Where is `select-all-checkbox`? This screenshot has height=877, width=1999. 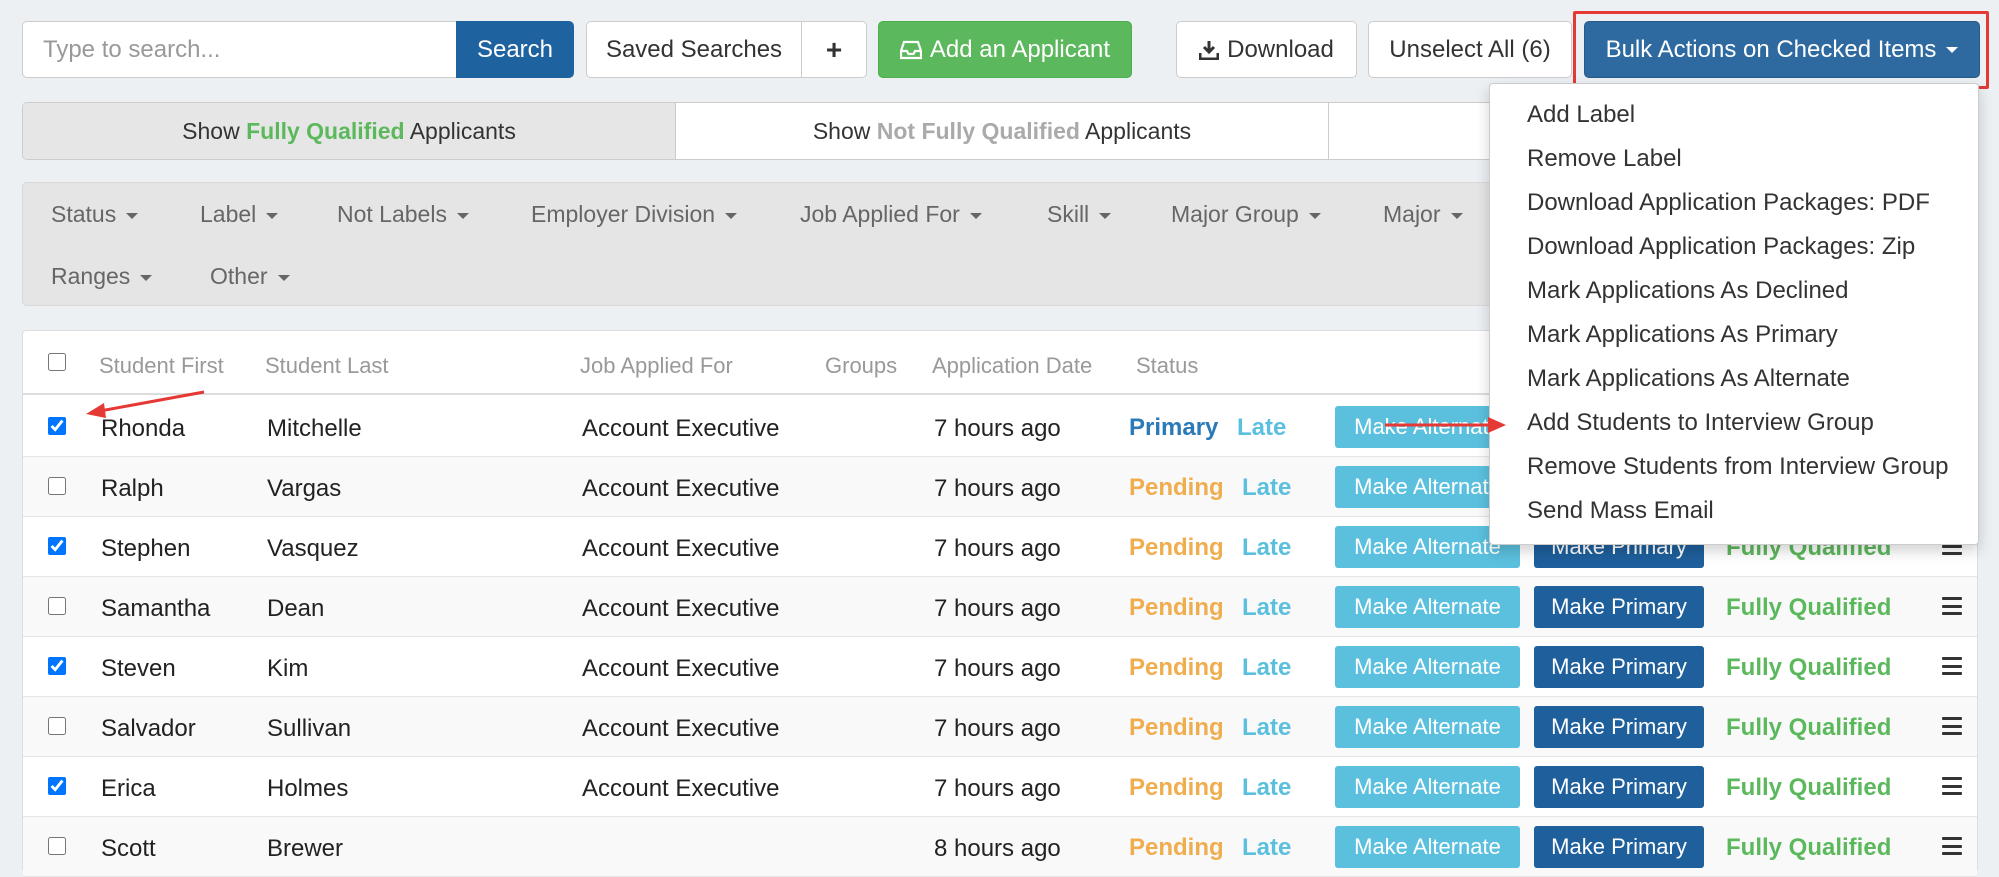
select-all-checkbox is located at coordinates (57, 362).